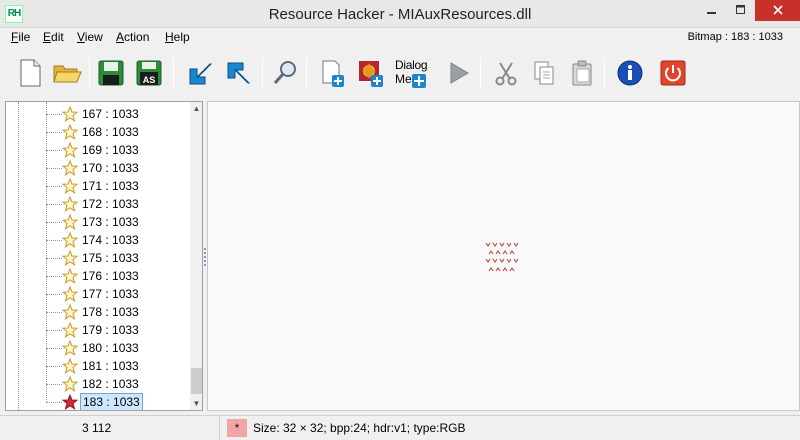 The height and width of the screenshot is (440, 800). I want to click on folder-open-icon, so click(67, 74).